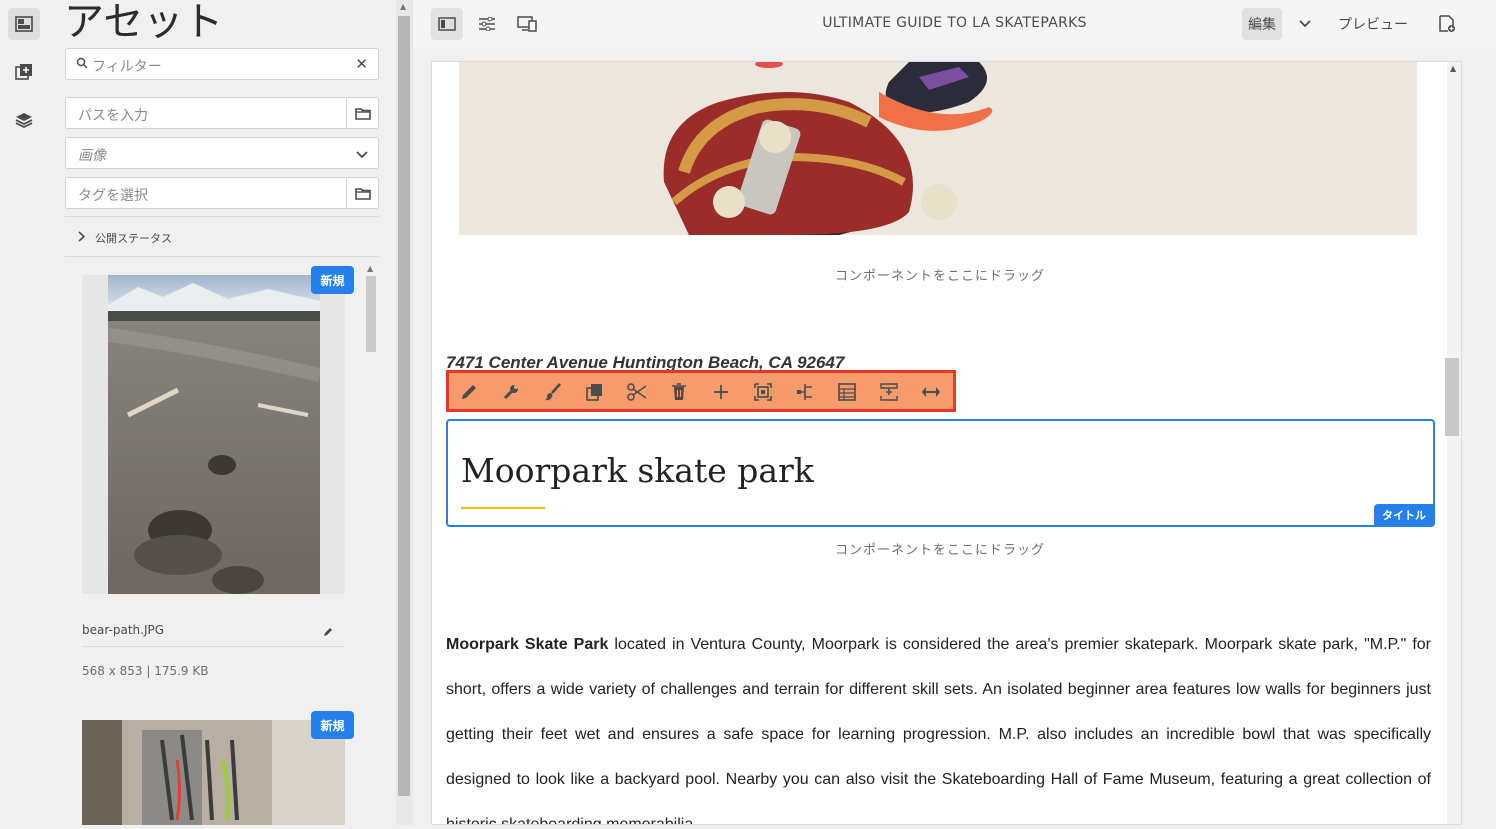  Describe the element at coordinates (82, 238) in the screenshot. I see `chevron-right-icon` at that location.